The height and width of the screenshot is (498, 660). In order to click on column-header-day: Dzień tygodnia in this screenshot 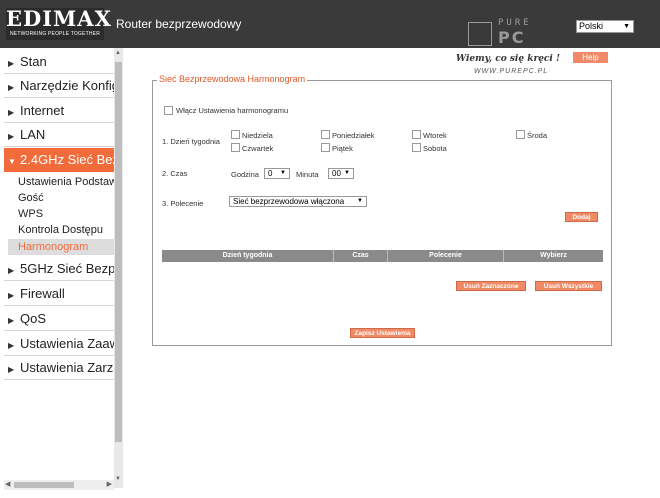, I will do `click(248, 256)`.